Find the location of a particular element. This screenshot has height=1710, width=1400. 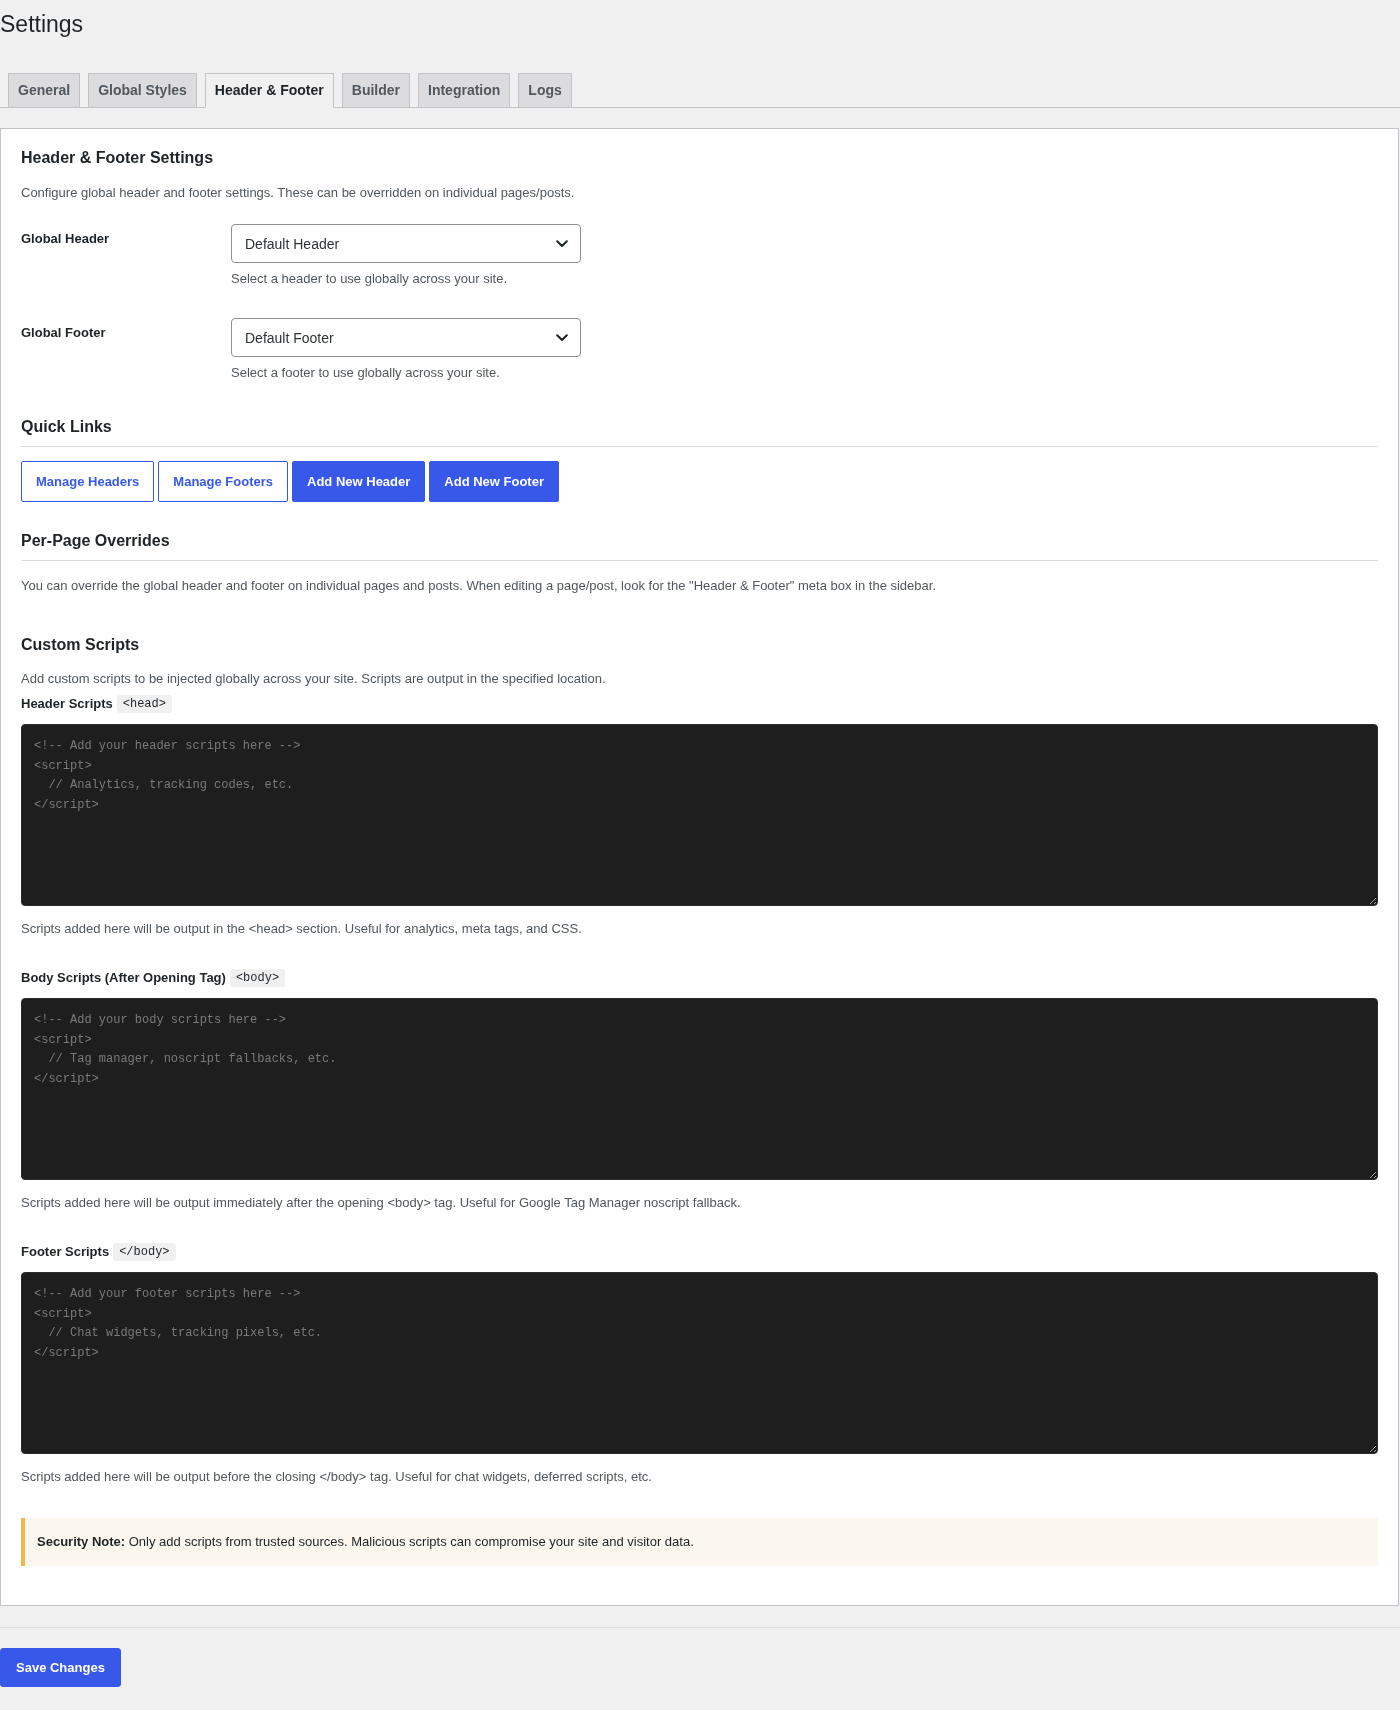

help-text: Scripts added here will be output before the closing </body> tag. Useful for chat widgets, deferred scripts, etc. is located at coordinates (336, 1477).